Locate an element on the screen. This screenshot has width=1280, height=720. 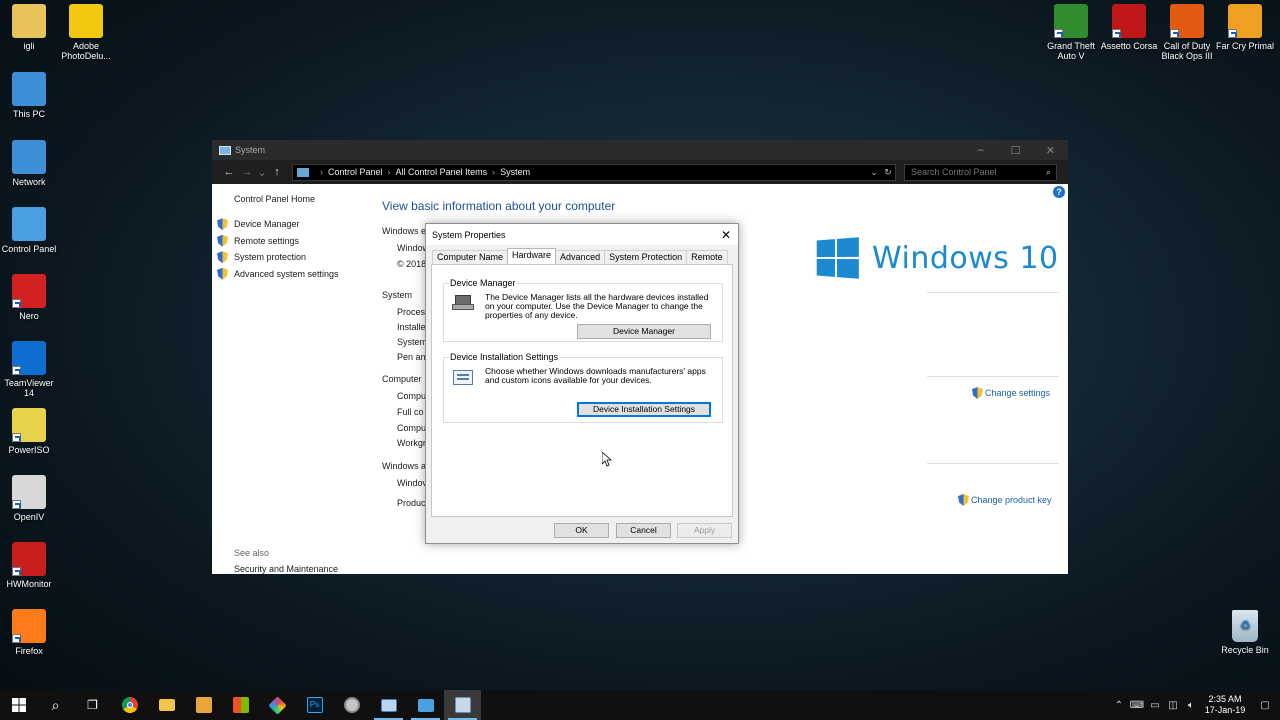
clock-date: 17-Jan-19 is located at coordinates (1225, 710).